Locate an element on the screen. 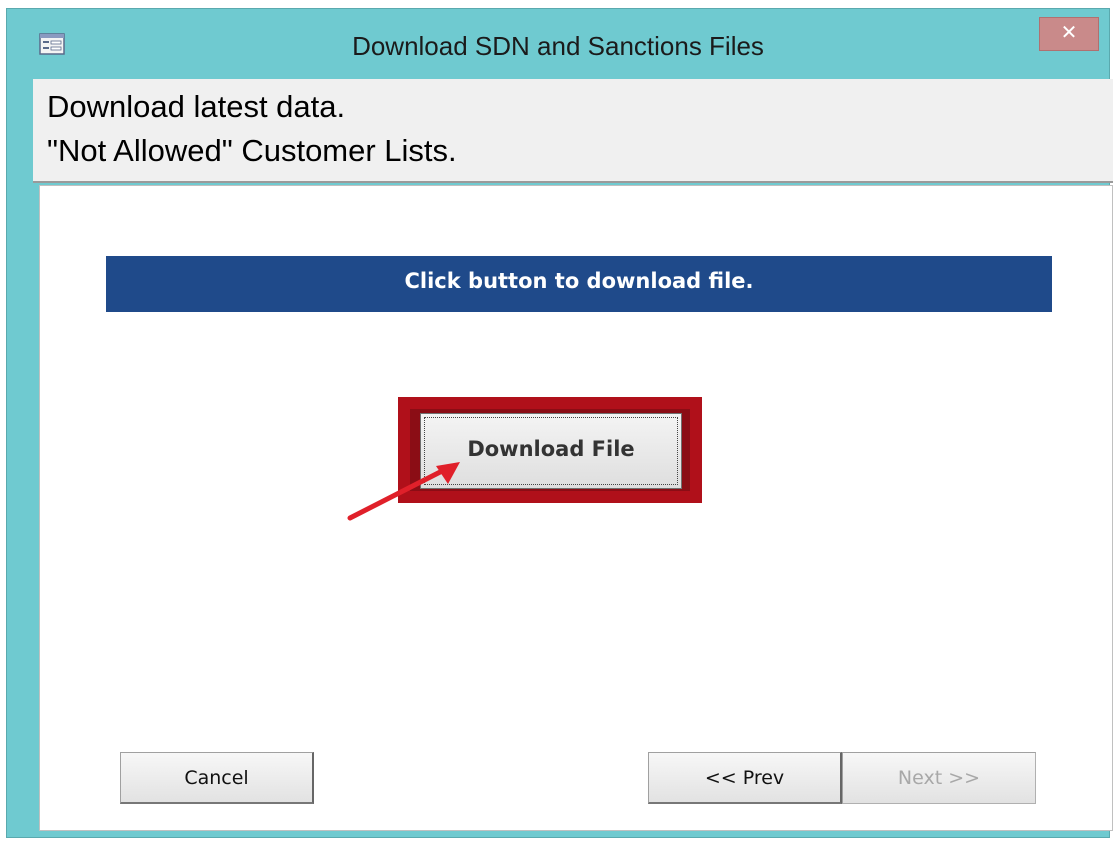 This screenshot has width=1116, height=844. close-icon: ✕ is located at coordinates (1069, 33).